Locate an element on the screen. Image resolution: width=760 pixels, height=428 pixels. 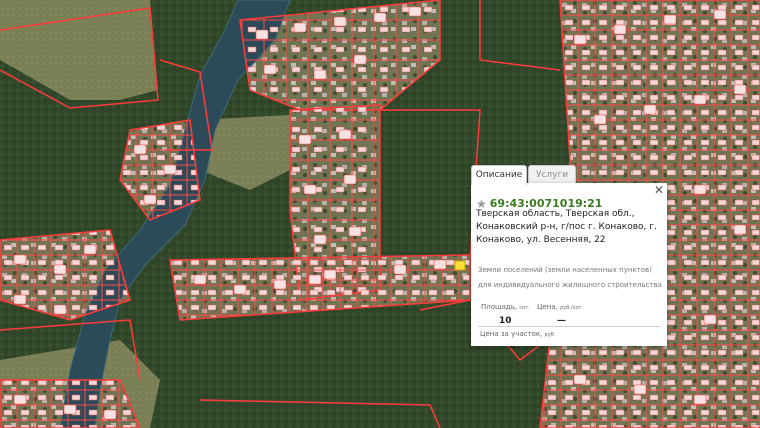
price-label: Цена, is located at coordinates (547, 307).